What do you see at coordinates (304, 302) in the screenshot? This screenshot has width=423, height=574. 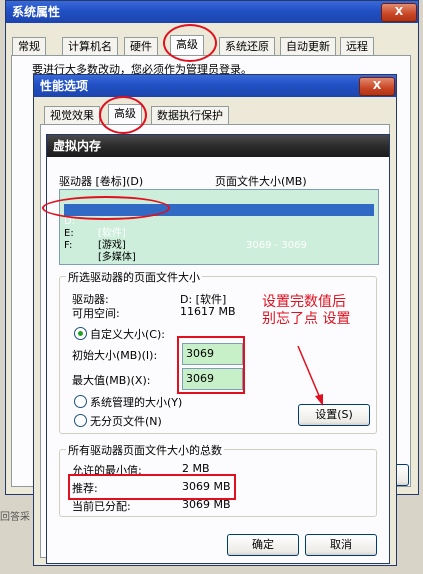 I see `annotation-line-1: 设置完数值后` at bounding box center [304, 302].